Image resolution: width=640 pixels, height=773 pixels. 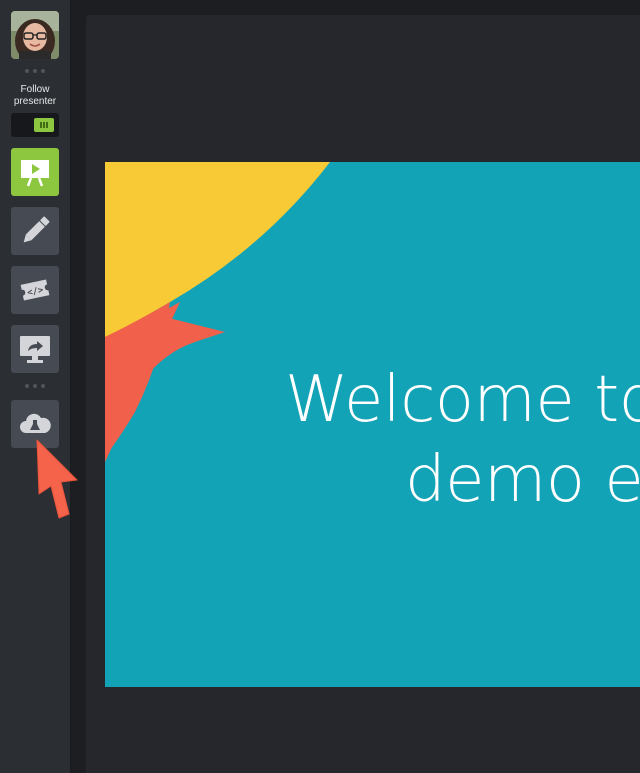 I want to click on pen-icon, so click(x=36, y=229).